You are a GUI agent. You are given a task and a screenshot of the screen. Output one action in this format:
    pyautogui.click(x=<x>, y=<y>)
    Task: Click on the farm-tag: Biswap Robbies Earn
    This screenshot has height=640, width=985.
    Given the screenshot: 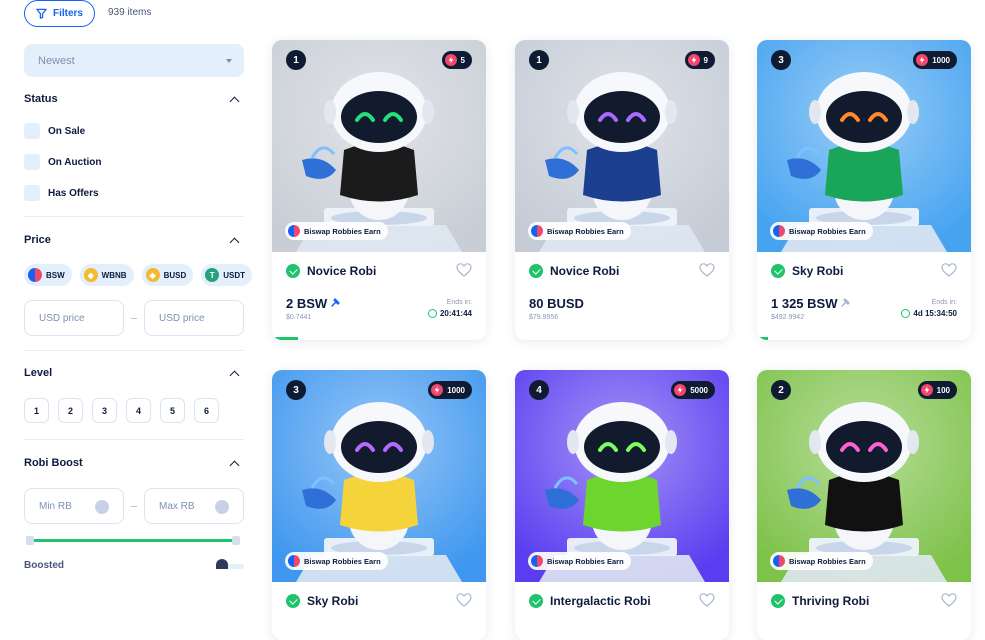 What is the action you would take?
    pyautogui.click(x=821, y=561)
    